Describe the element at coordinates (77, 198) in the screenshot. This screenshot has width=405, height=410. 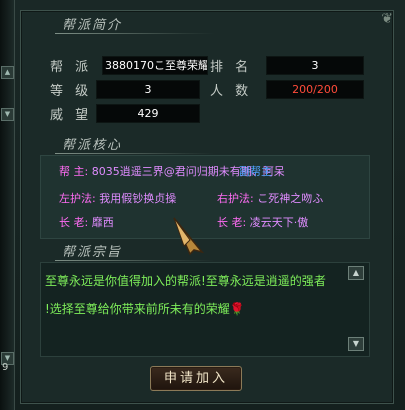
I see `left-guard-label: 左护法:` at that location.